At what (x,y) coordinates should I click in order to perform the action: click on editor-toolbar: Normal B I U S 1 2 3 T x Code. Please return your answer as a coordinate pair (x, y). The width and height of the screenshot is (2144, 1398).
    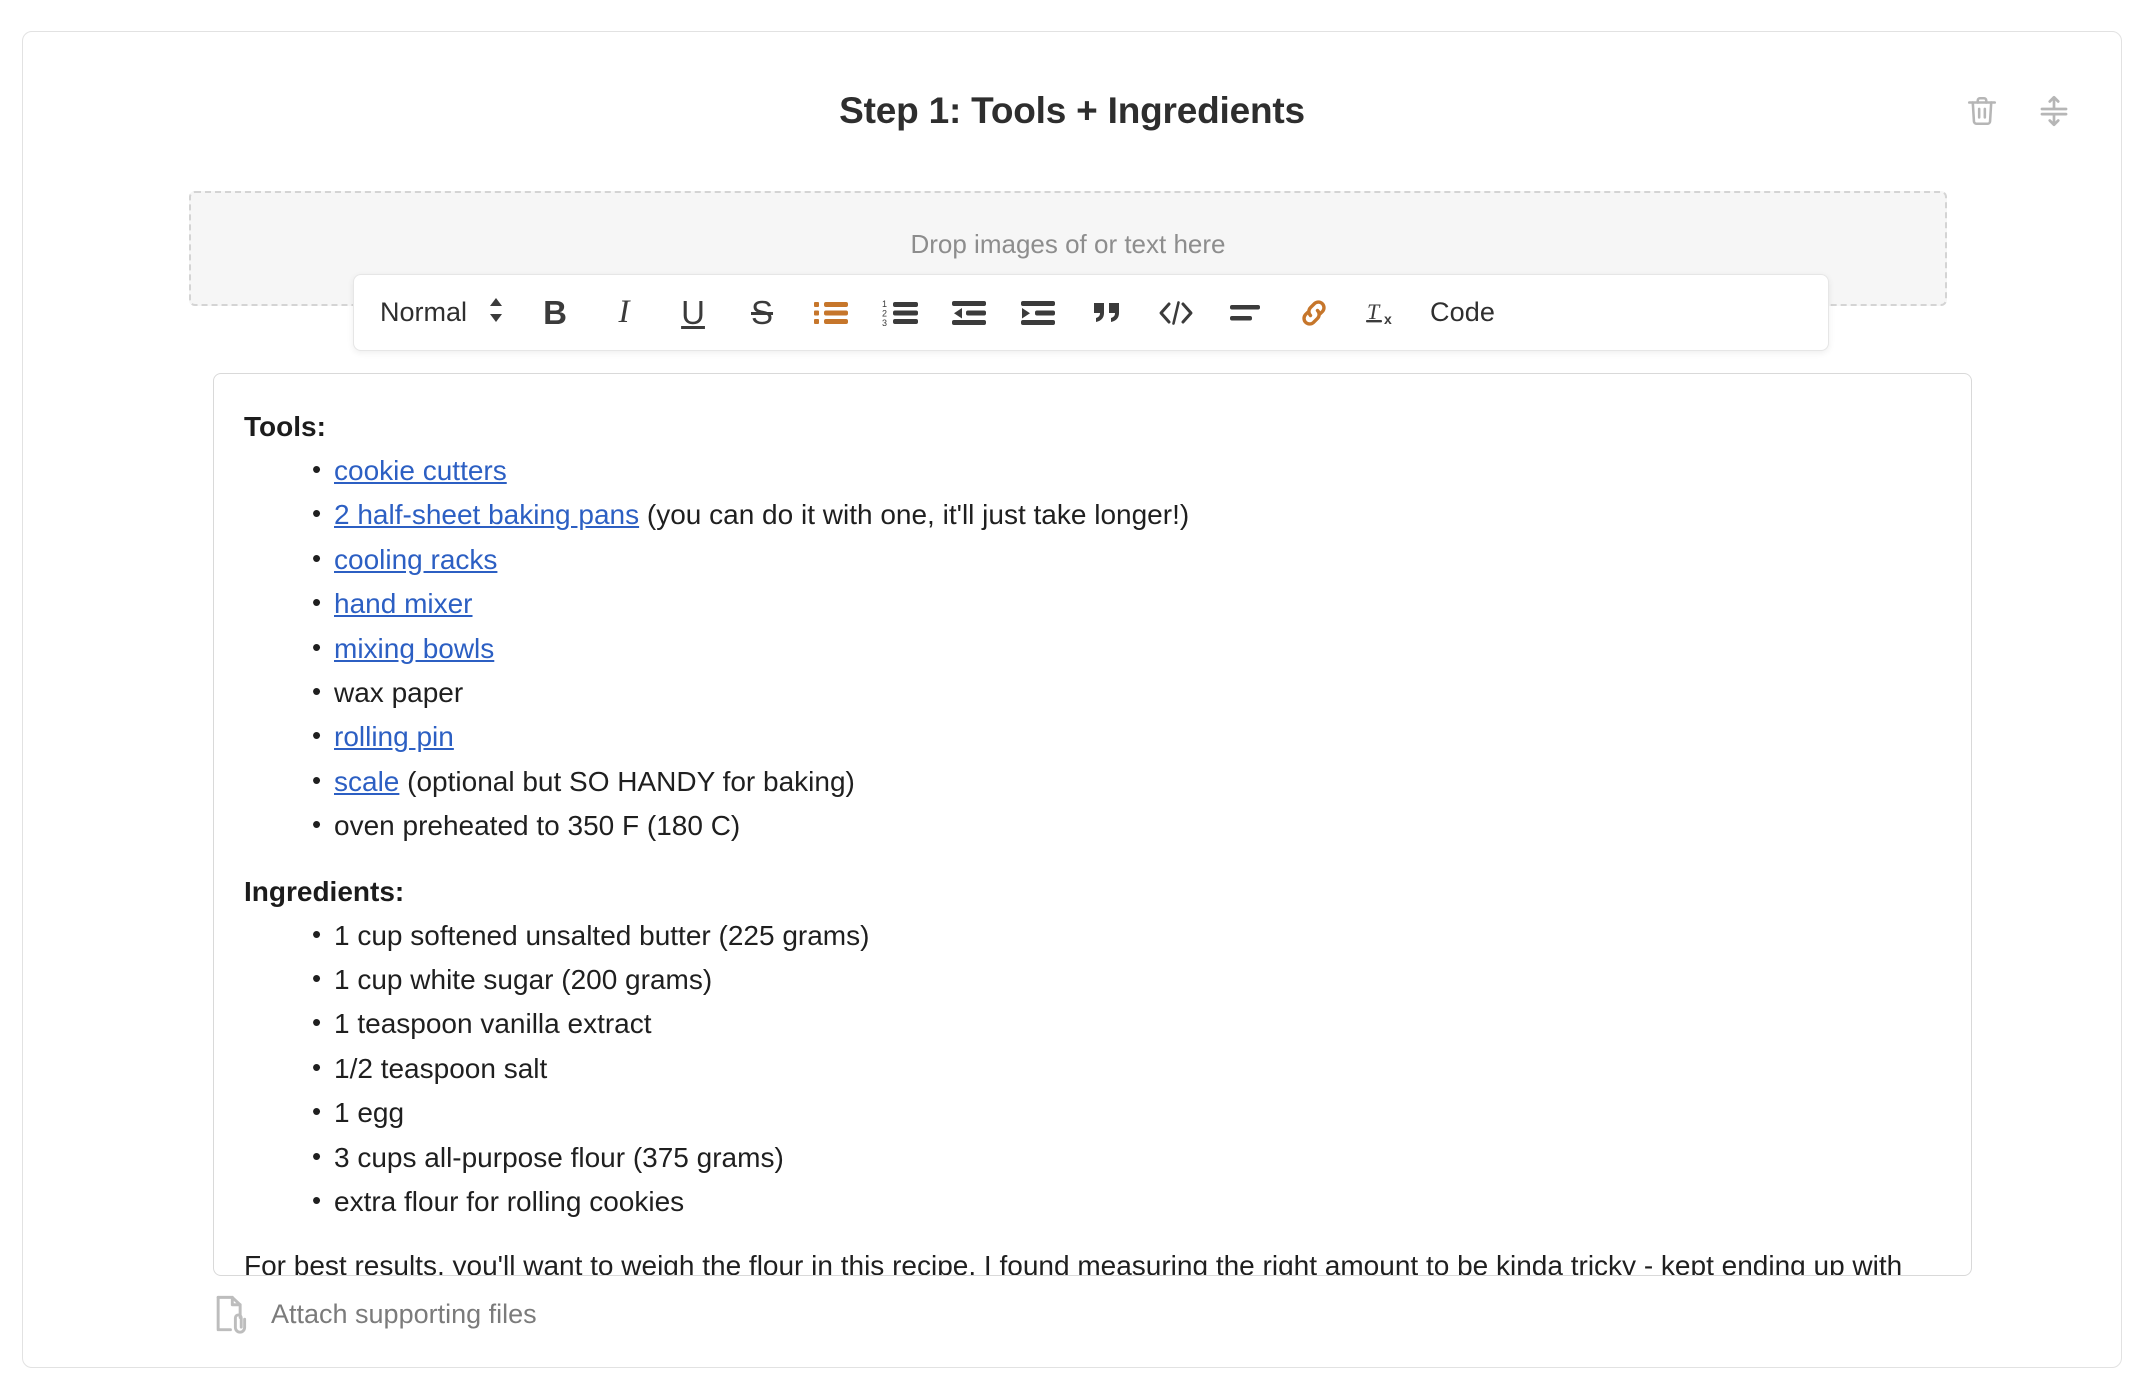
    Looking at the image, I should click on (1091, 312).